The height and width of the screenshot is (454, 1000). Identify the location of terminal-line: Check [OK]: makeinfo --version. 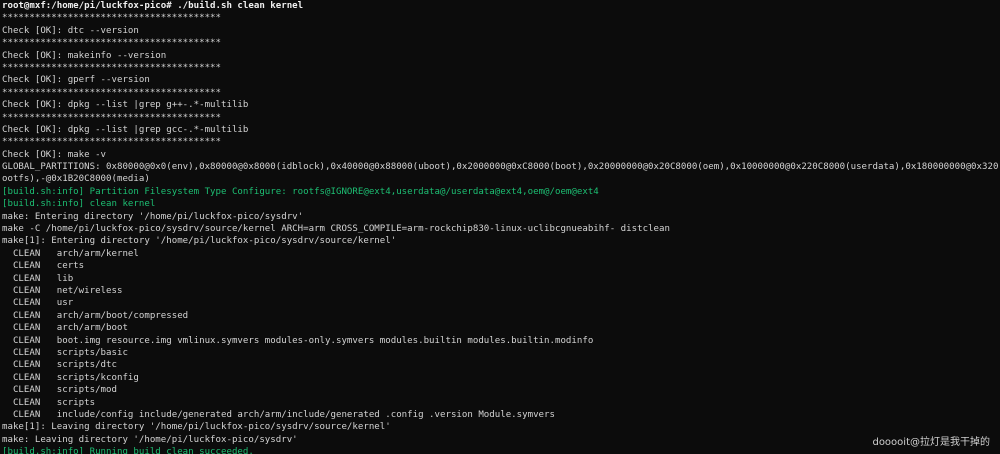
(84, 55).